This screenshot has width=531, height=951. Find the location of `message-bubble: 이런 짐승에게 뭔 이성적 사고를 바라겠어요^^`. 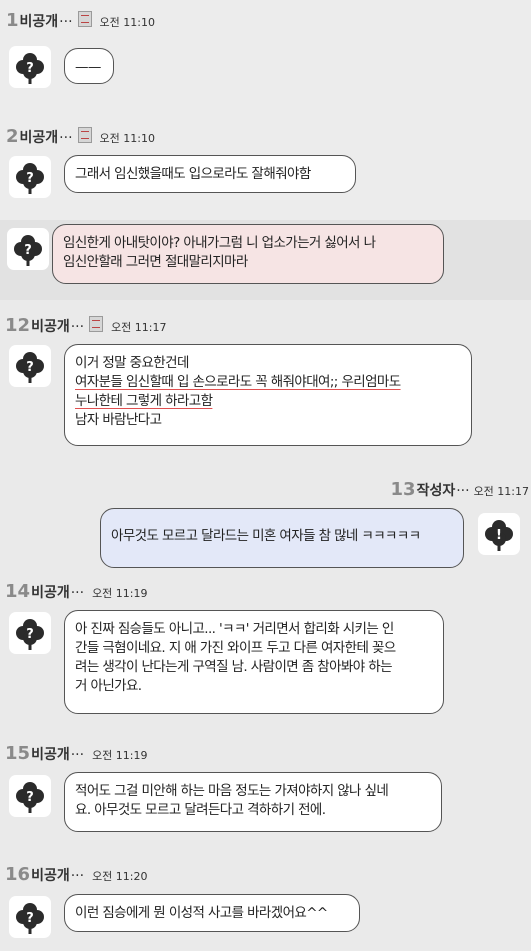

message-bubble: 이런 짐승에게 뭔 이성적 사고를 바라겠어요^^ is located at coordinates (212, 913).